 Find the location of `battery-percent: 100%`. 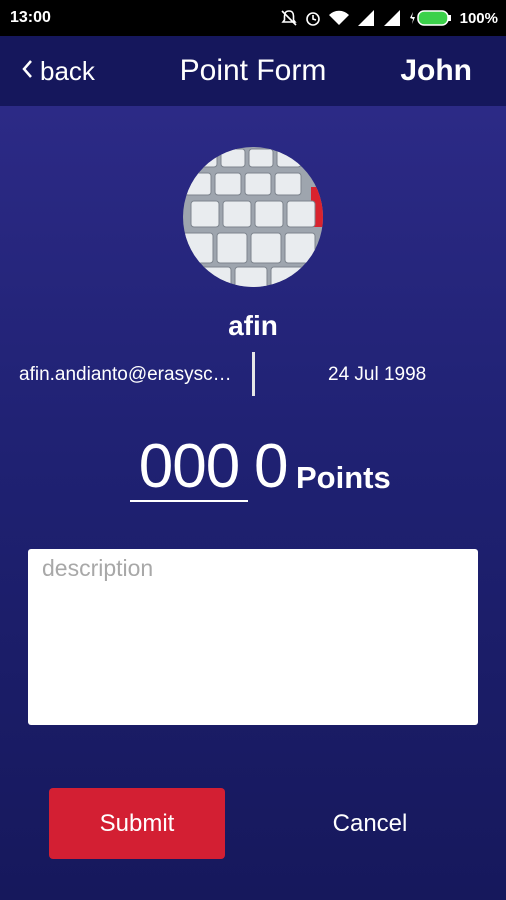

battery-percent: 100% is located at coordinates (478, 18).